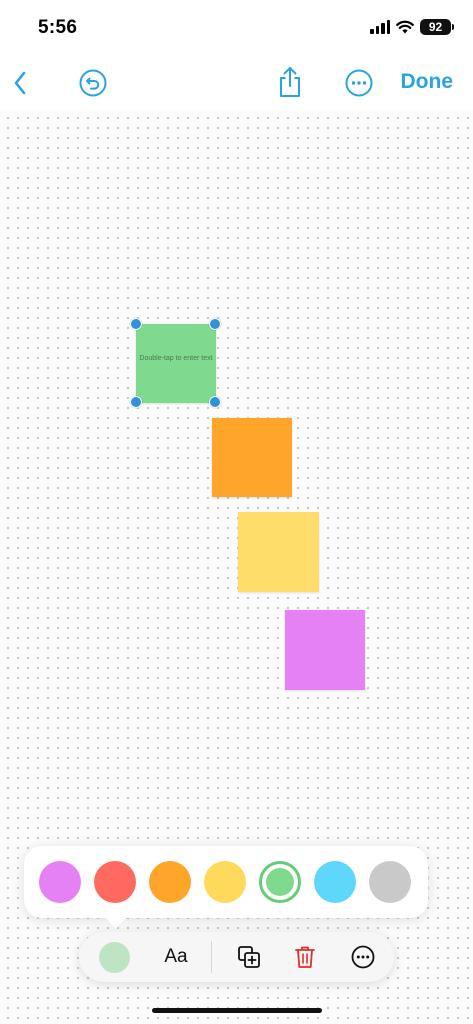  Describe the element at coordinates (237, 1010) in the screenshot. I see `home-indicator` at that location.